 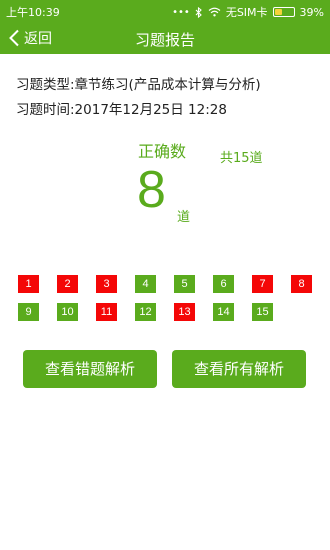 I want to click on correct-count-unit: 道, so click(x=184, y=217).